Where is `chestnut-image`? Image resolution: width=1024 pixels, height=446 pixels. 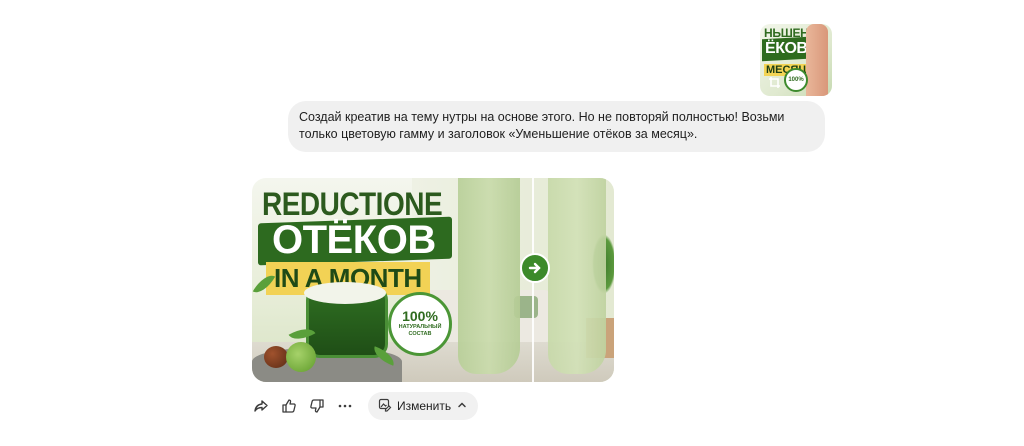 chestnut-image is located at coordinates (276, 357).